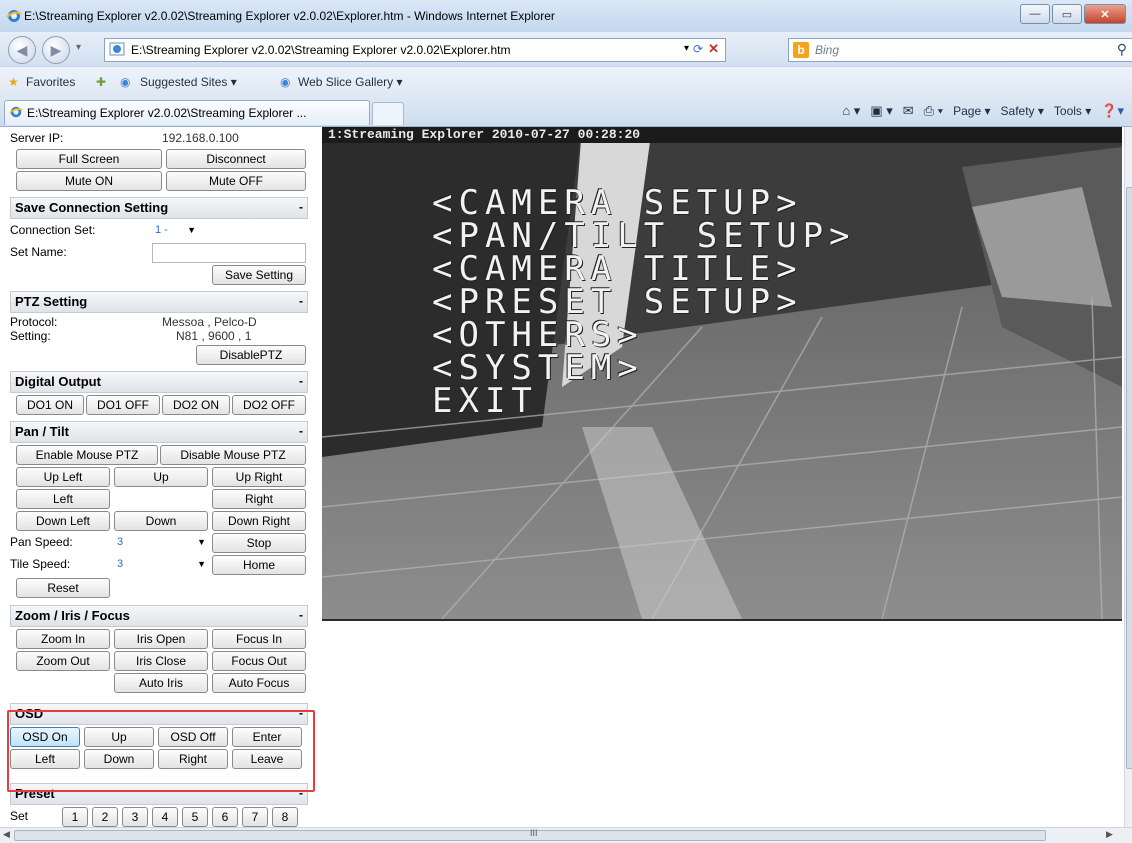 The image size is (1132, 843). I want to click on enable-mouse-ptz-button: Enable Mouse PTZ, so click(87, 455).